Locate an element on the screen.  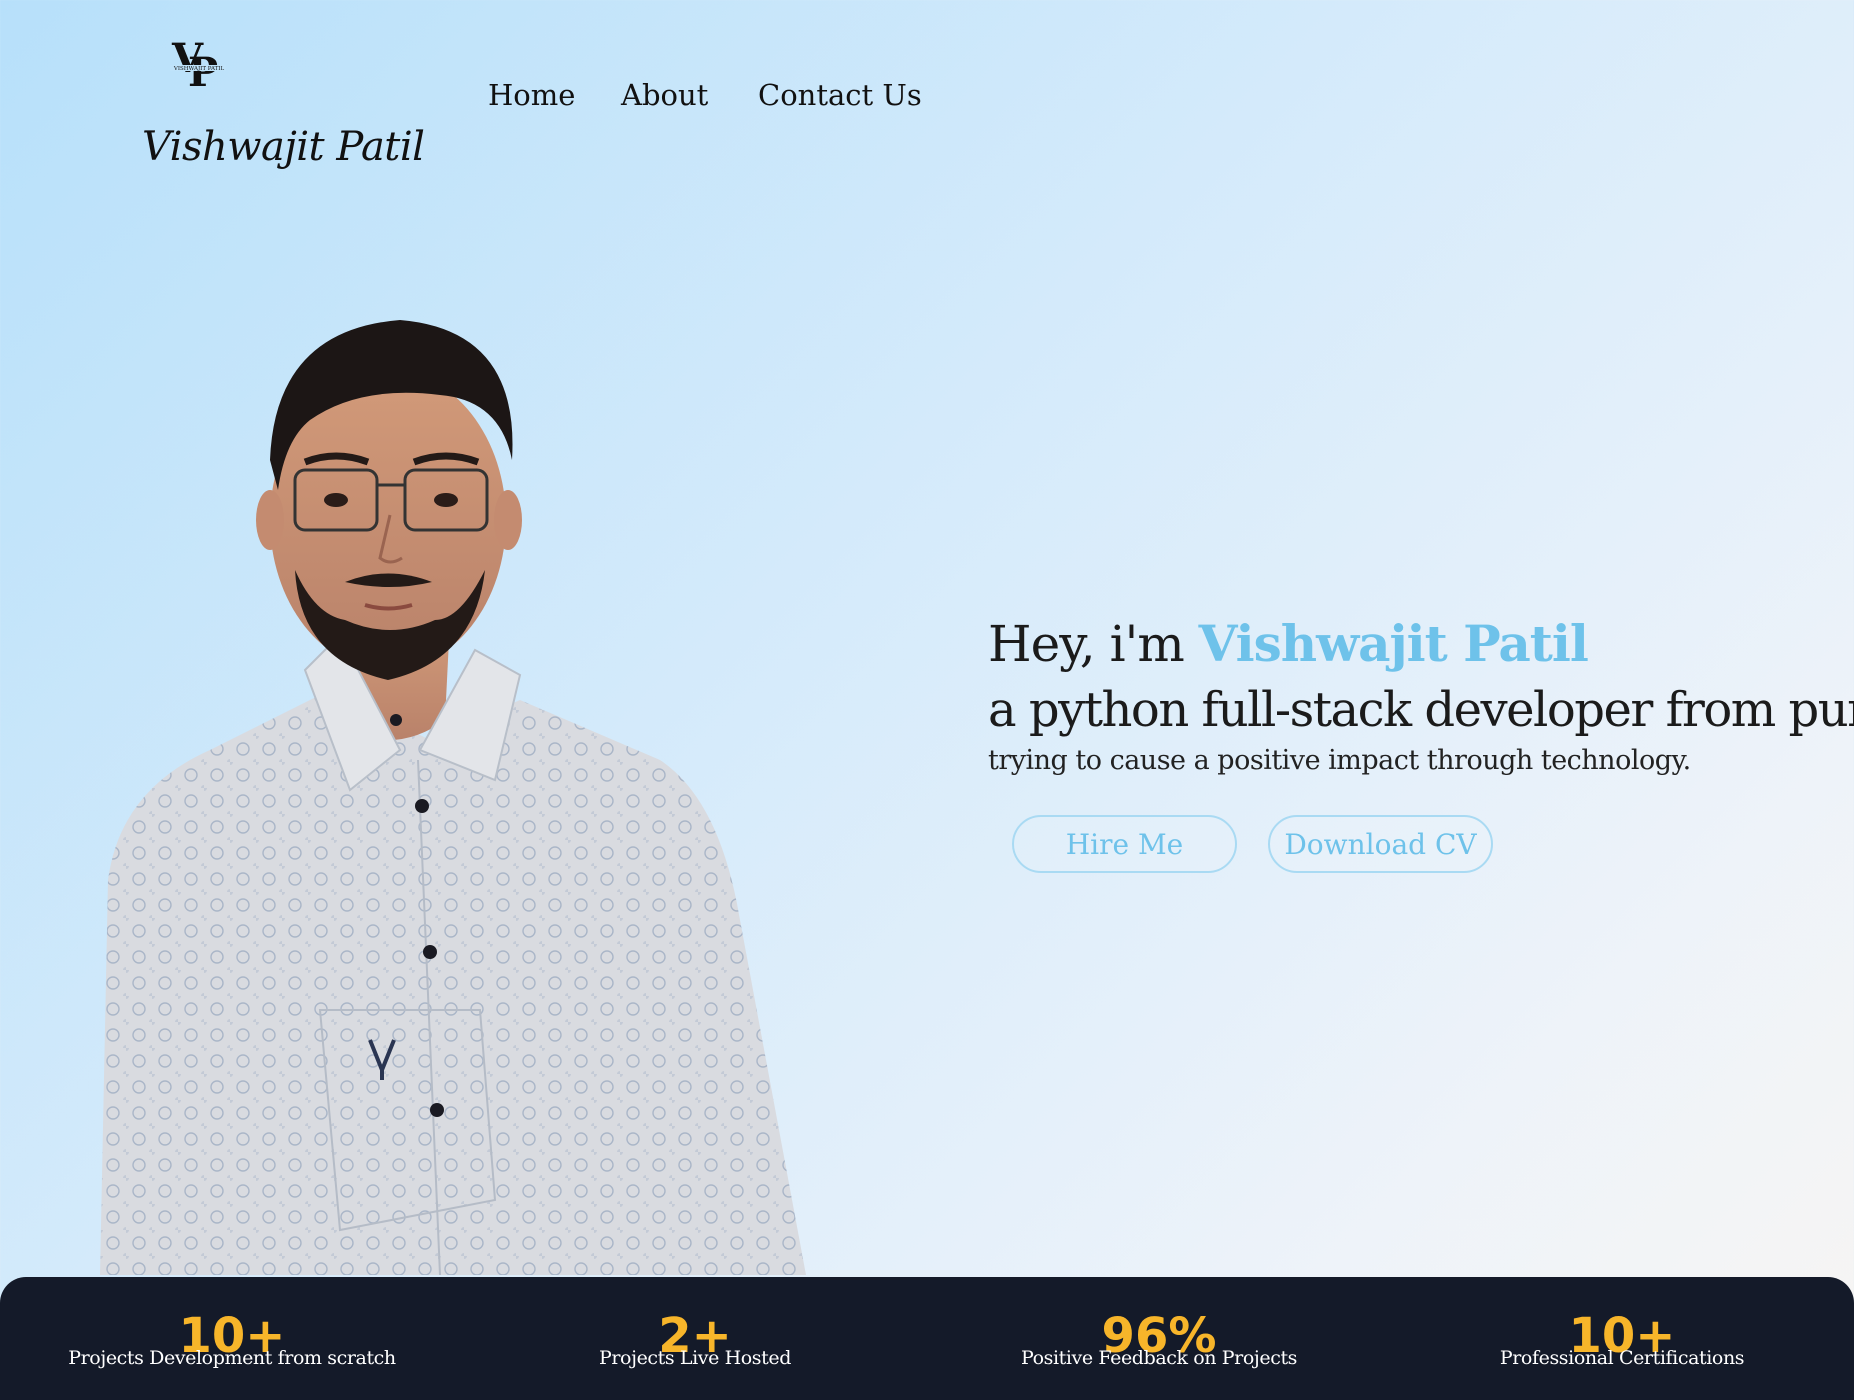
svg-text: VISHWAJIT PATIL is located at coordinates (199, 69).